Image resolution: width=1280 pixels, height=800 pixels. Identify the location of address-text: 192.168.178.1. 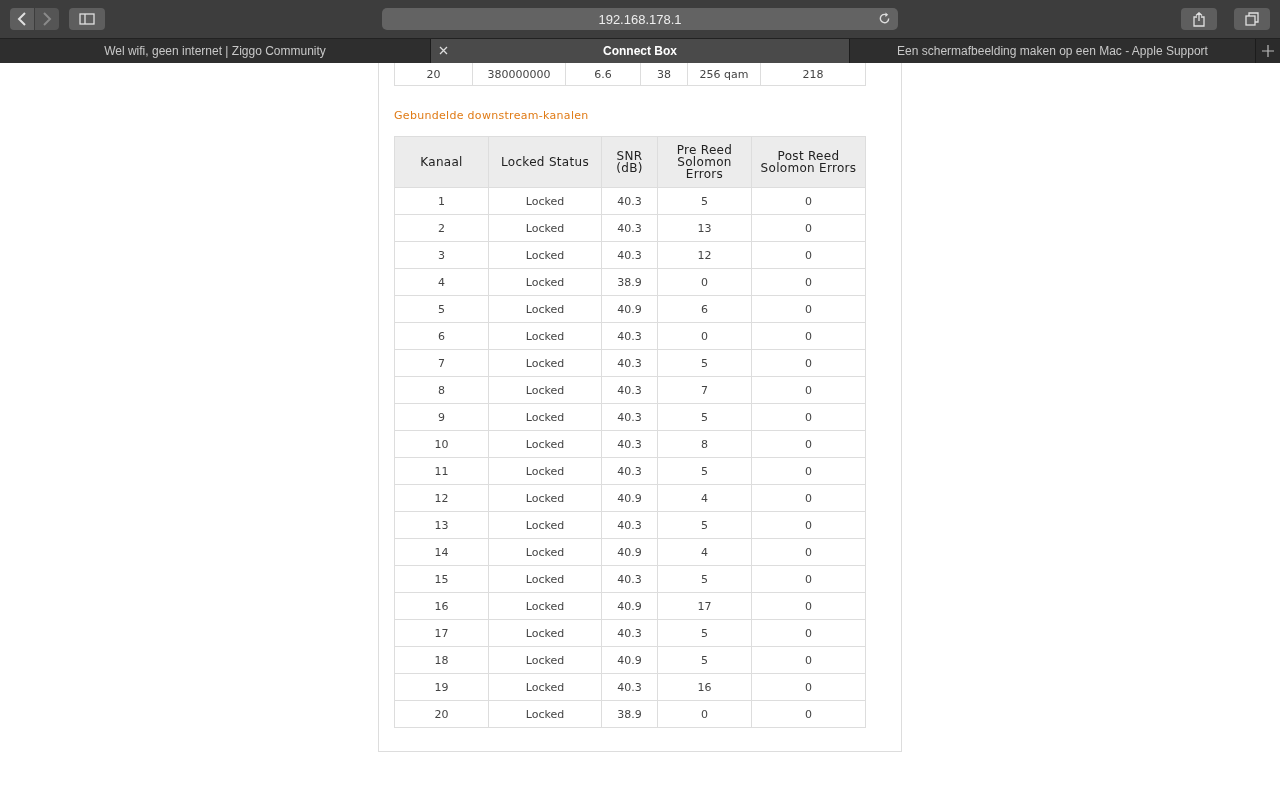
(640, 19).